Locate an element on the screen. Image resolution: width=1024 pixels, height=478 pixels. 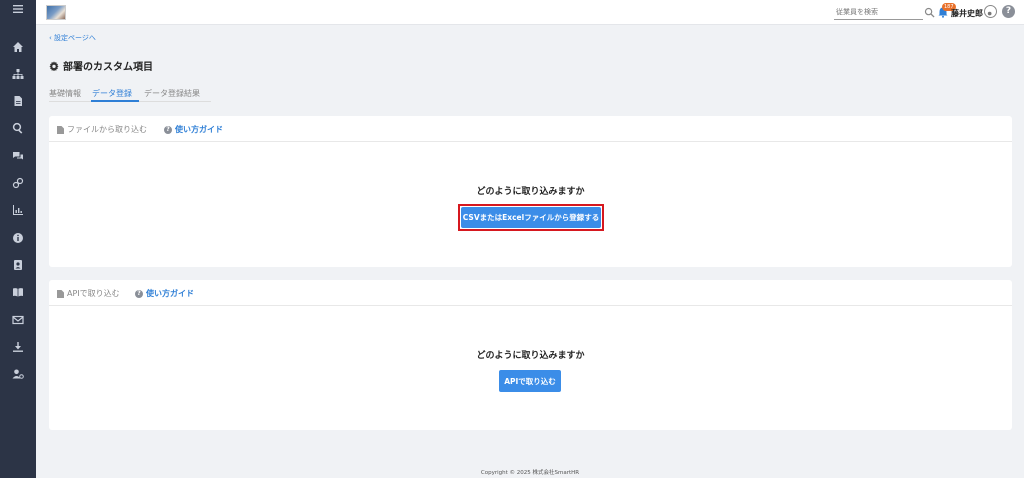
info-icon is located at coordinates (18, 238).